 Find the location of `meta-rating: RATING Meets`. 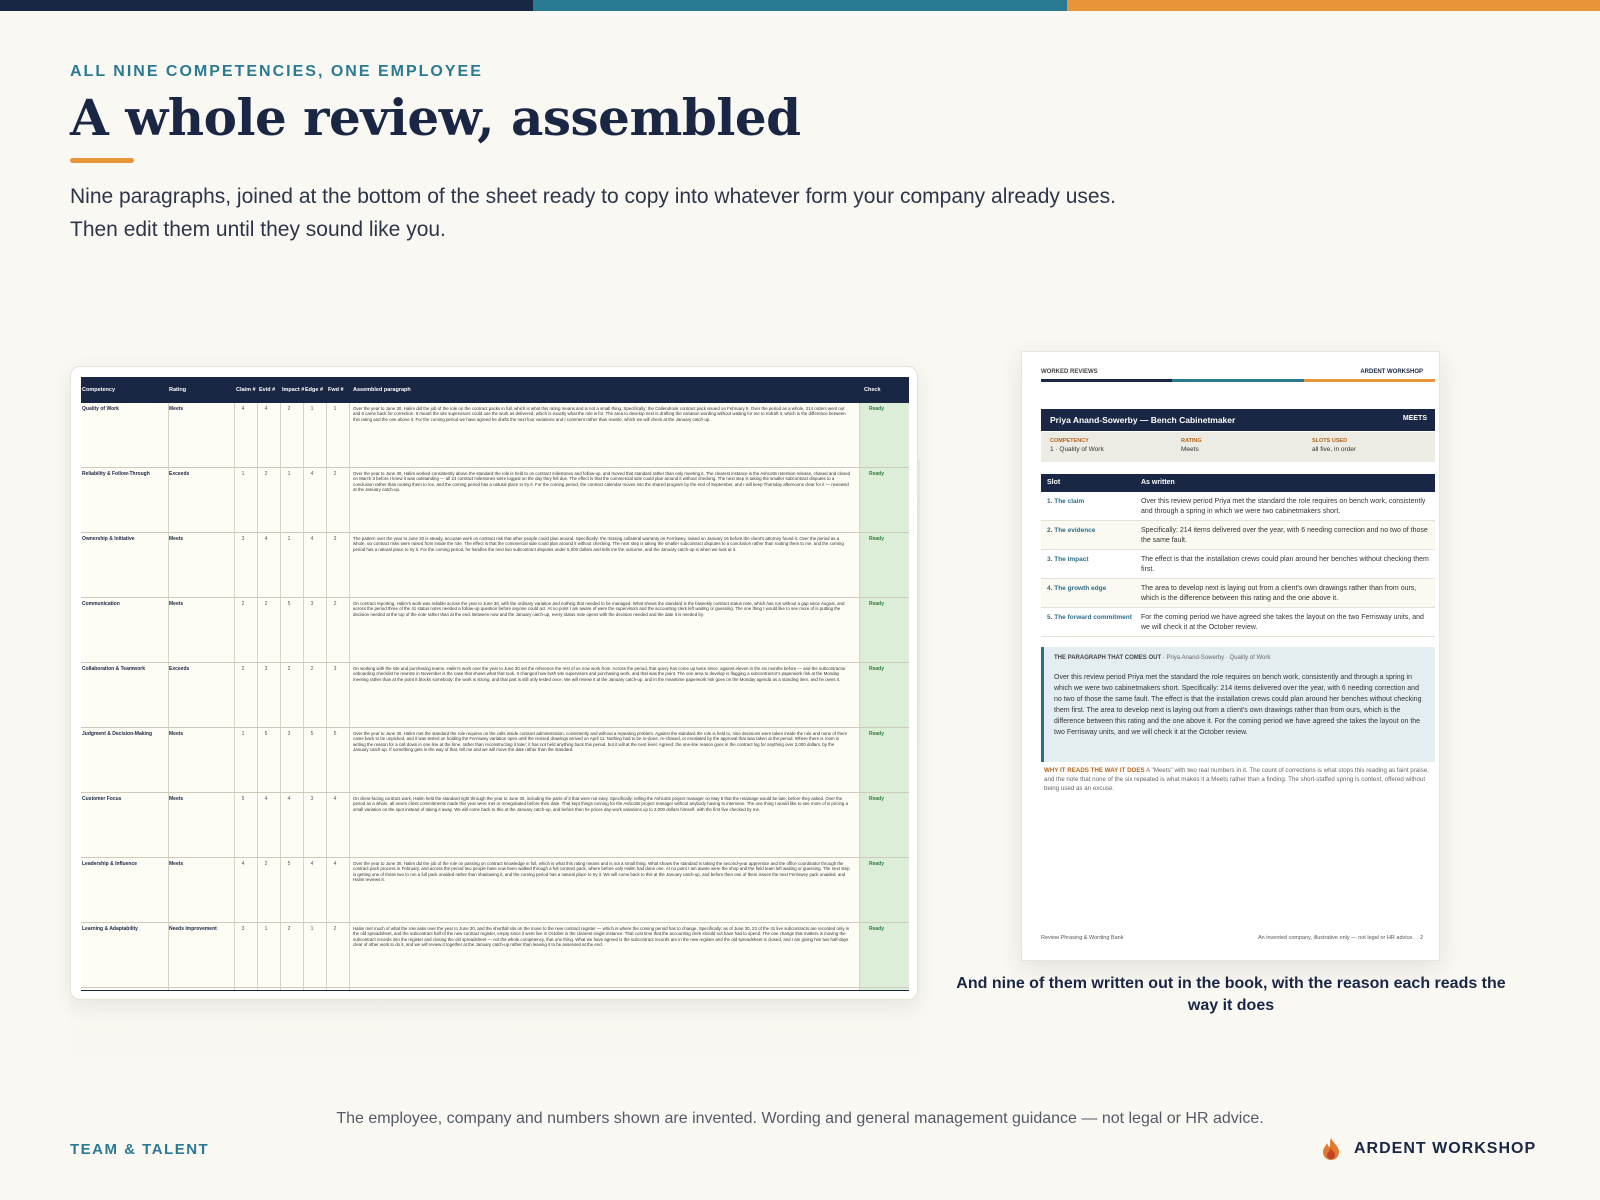

meta-rating: RATING Meets is located at coordinates (1191, 445).